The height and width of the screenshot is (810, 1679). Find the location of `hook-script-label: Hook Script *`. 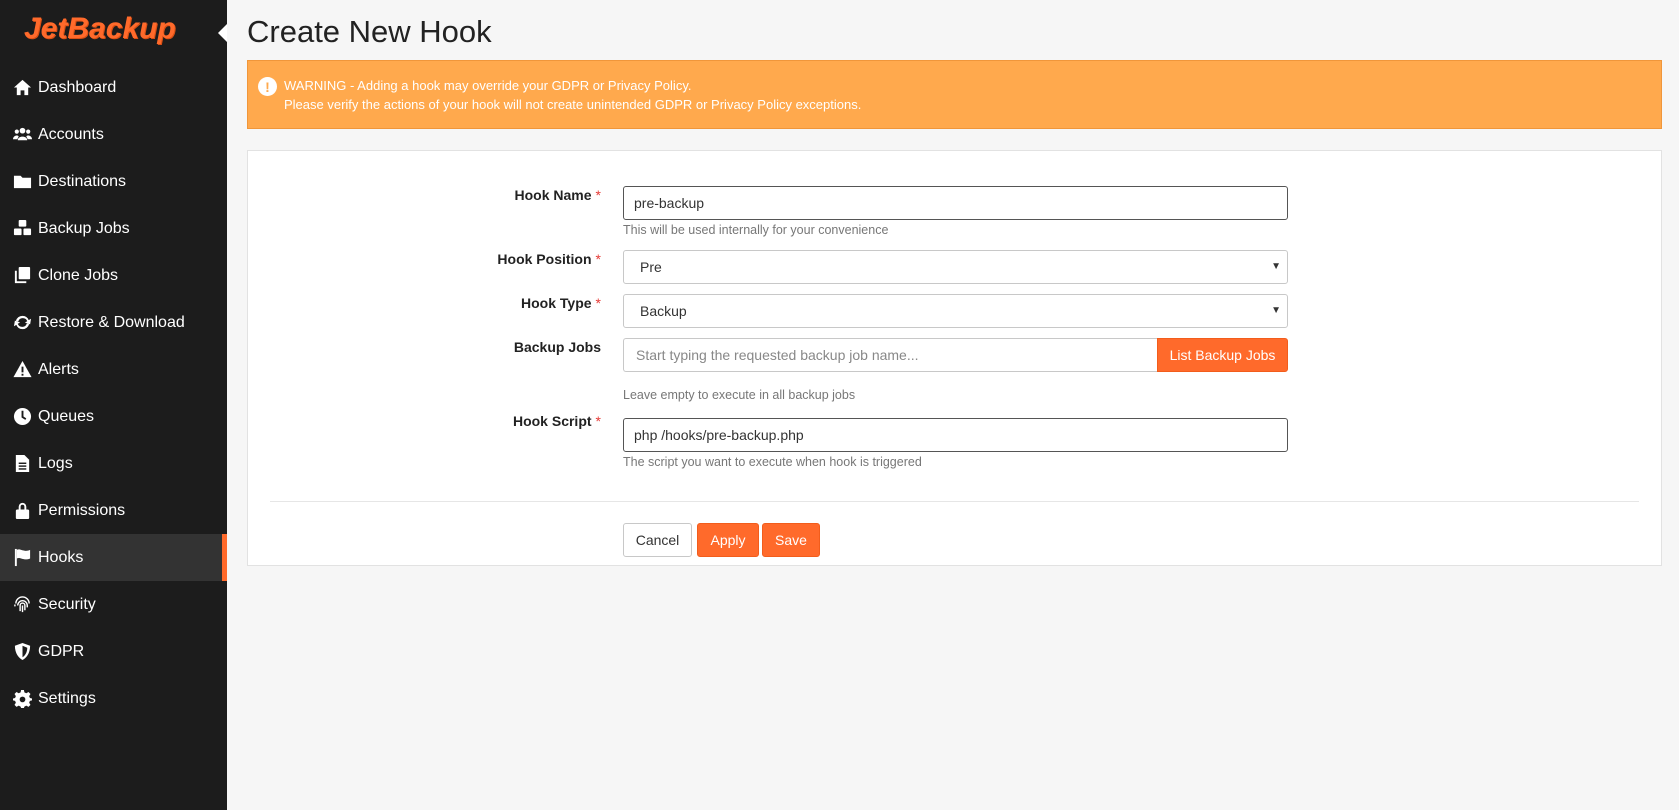

hook-script-label: Hook Script * is located at coordinates (501, 421).